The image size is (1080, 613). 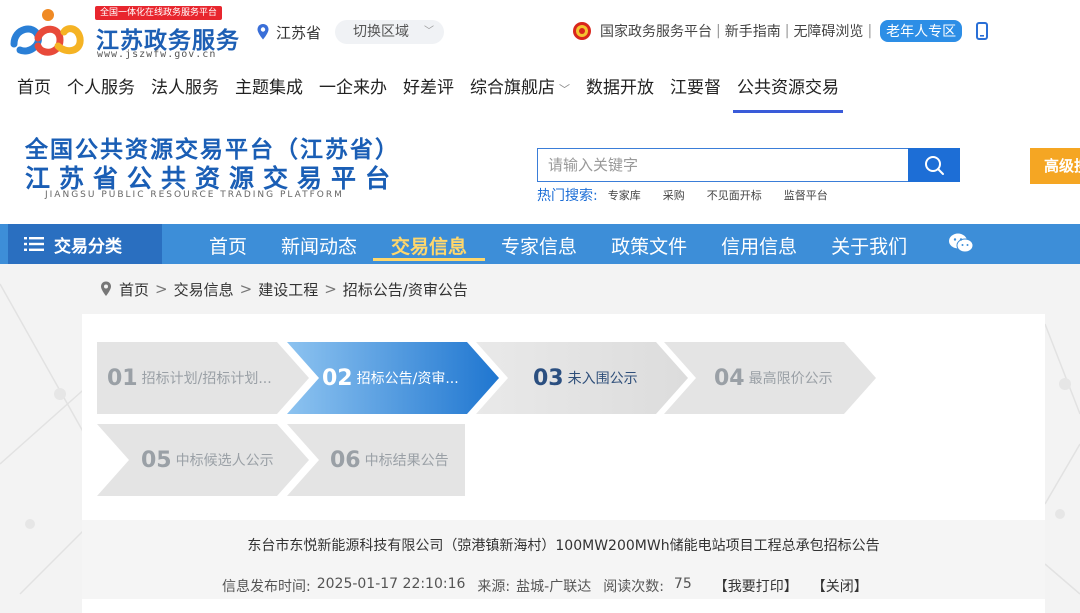 I want to click on main-nav-flagship-label: 综合旗舰店, so click(x=512, y=88).